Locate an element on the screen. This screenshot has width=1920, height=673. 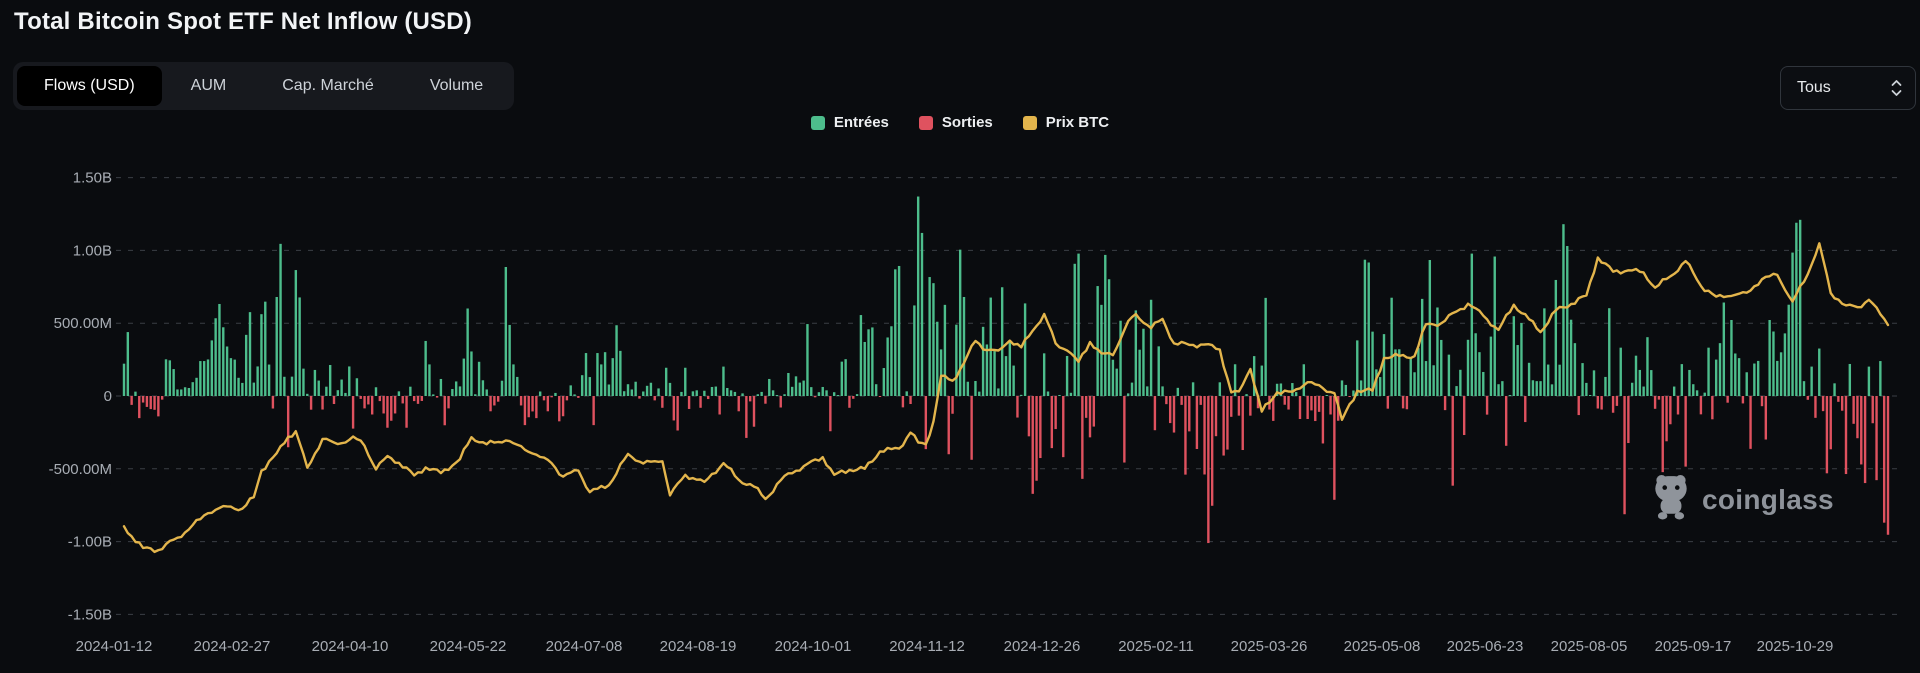
svg-text: -1.00B is located at coordinates (90, 542).